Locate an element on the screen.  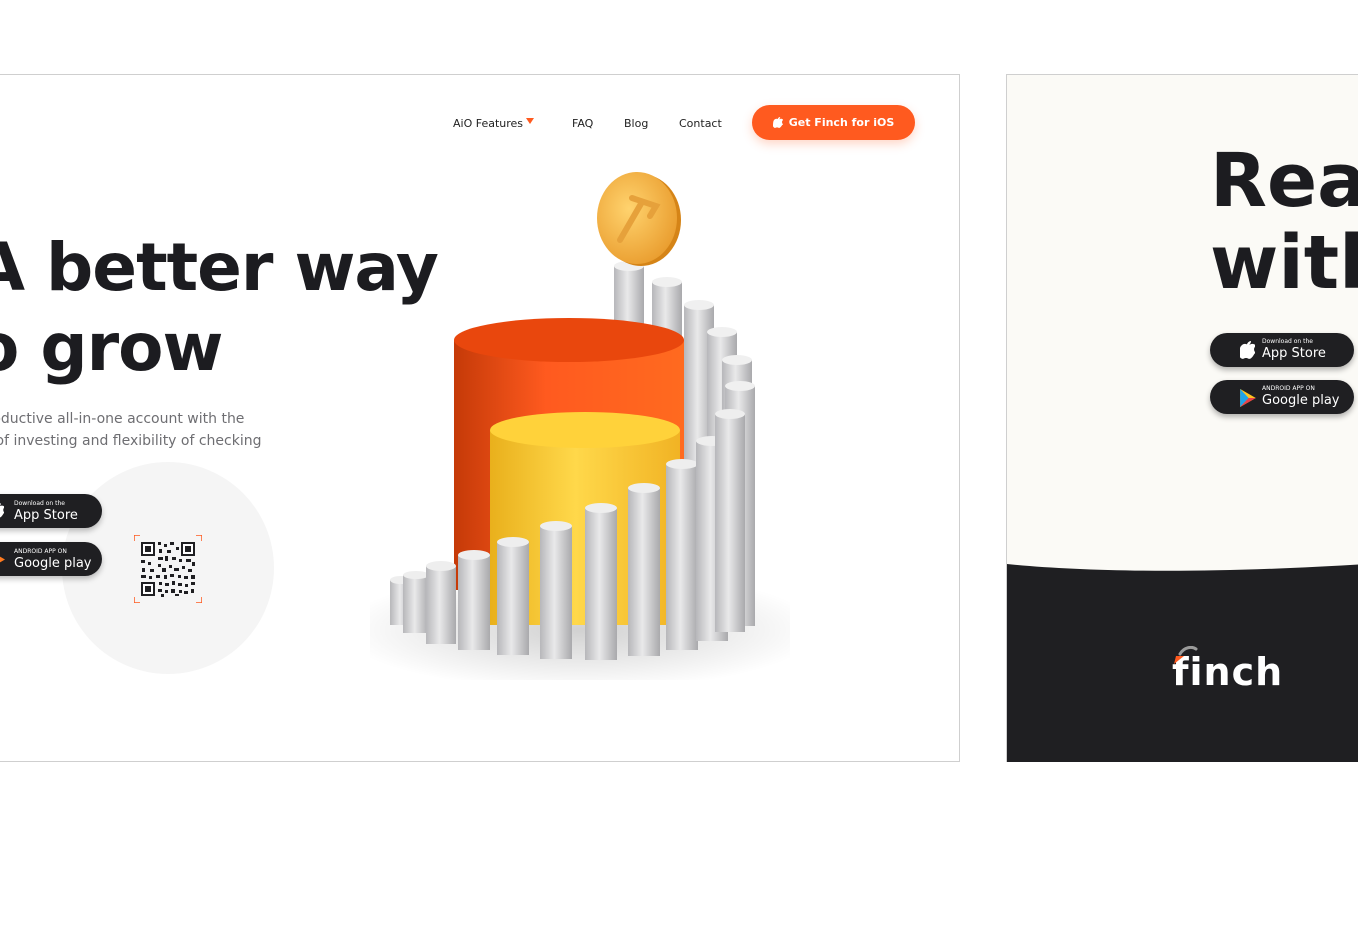
google-play-big-text: Google play is located at coordinates (53, 563).